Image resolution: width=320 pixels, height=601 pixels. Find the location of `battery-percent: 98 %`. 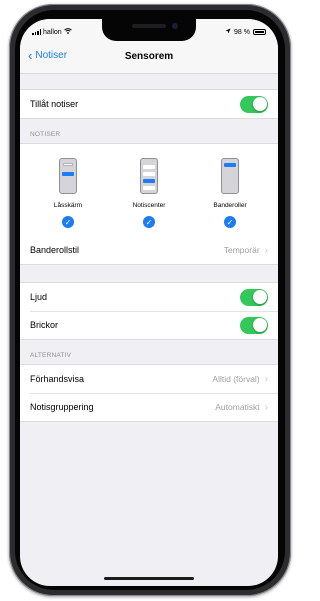

battery-percent: 98 % is located at coordinates (242, 32).